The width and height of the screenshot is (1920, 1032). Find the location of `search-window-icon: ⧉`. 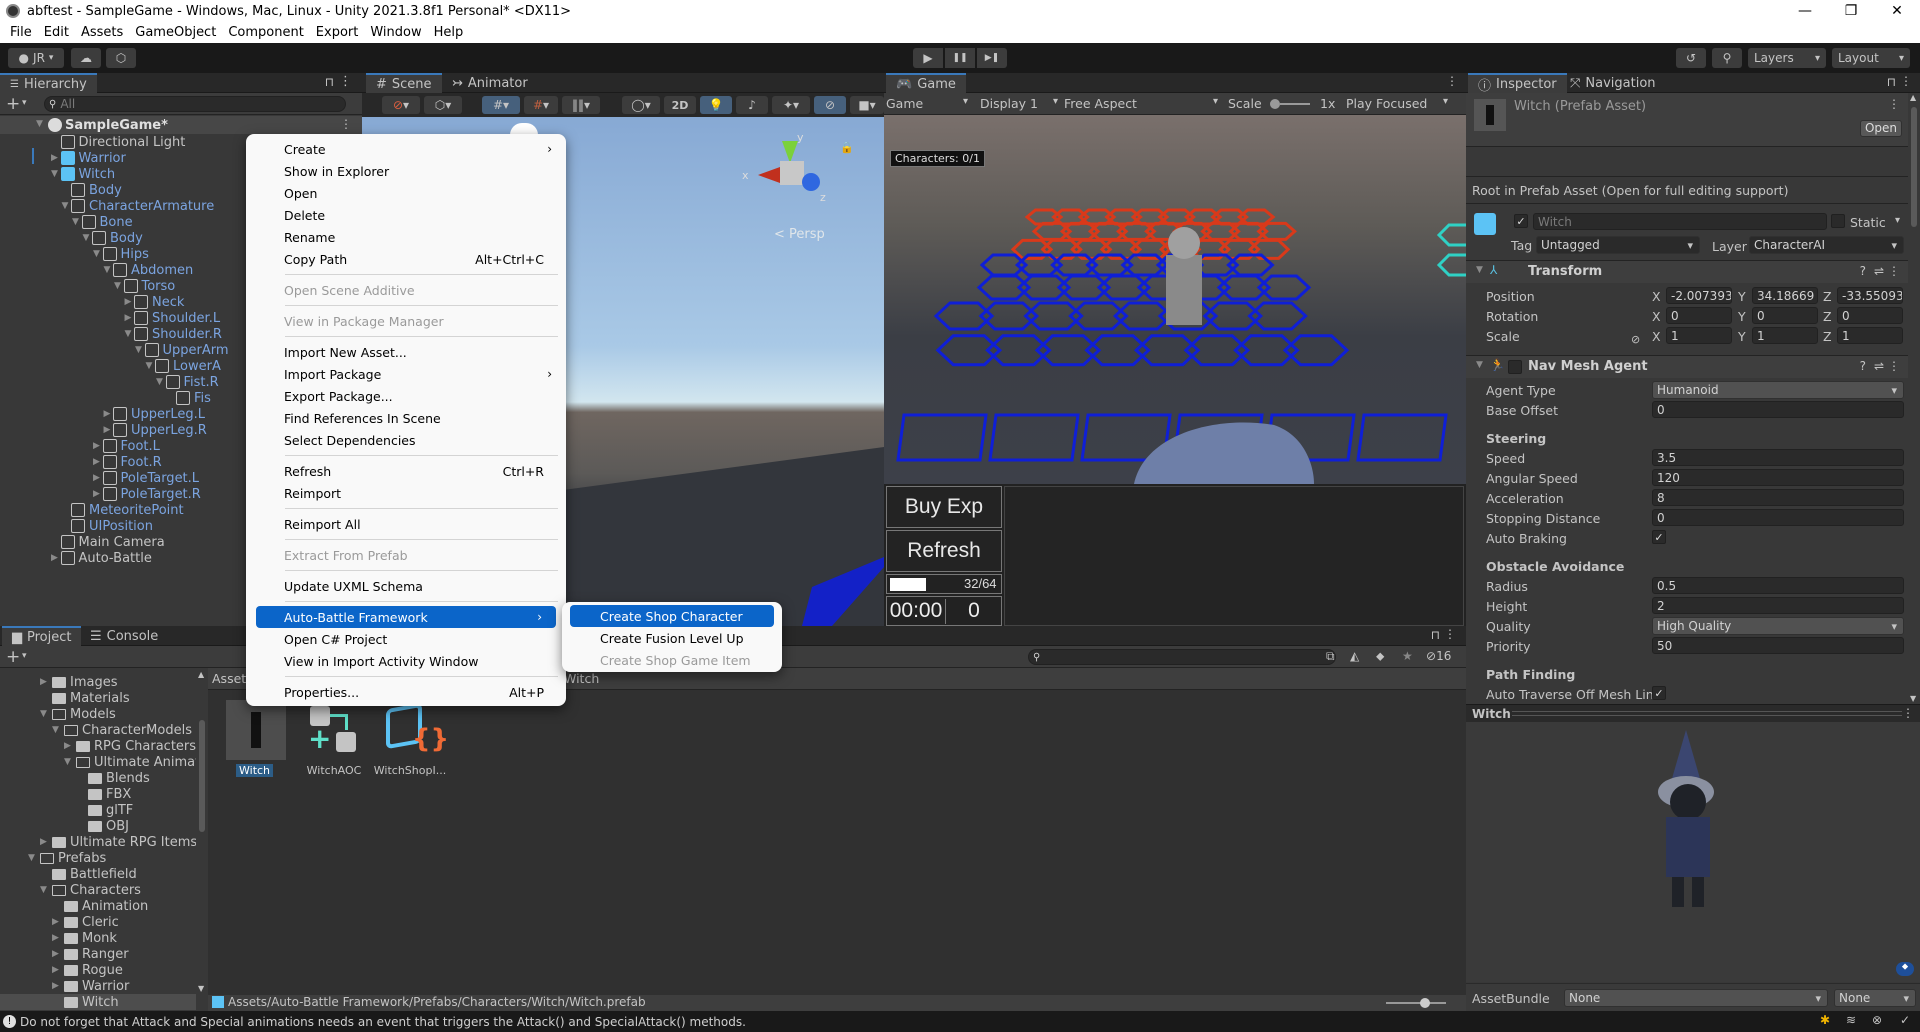

search-window-icon: ⧉ is located at coordinates (1330, 656).